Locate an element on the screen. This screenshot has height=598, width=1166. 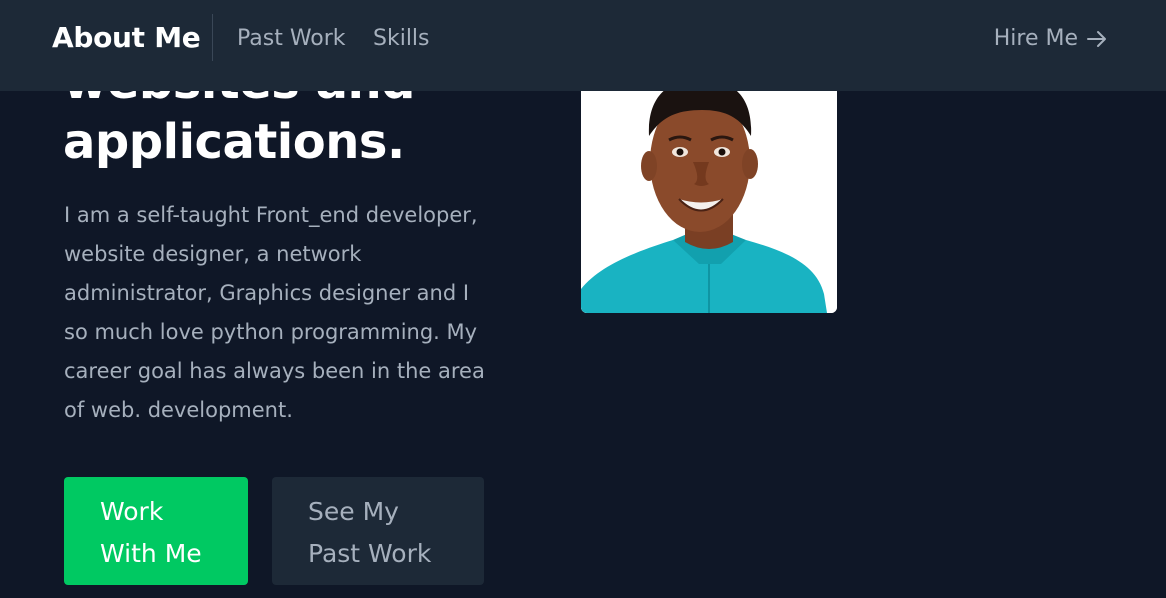
arrow-right-icon is located at coordinates (1096, 38).